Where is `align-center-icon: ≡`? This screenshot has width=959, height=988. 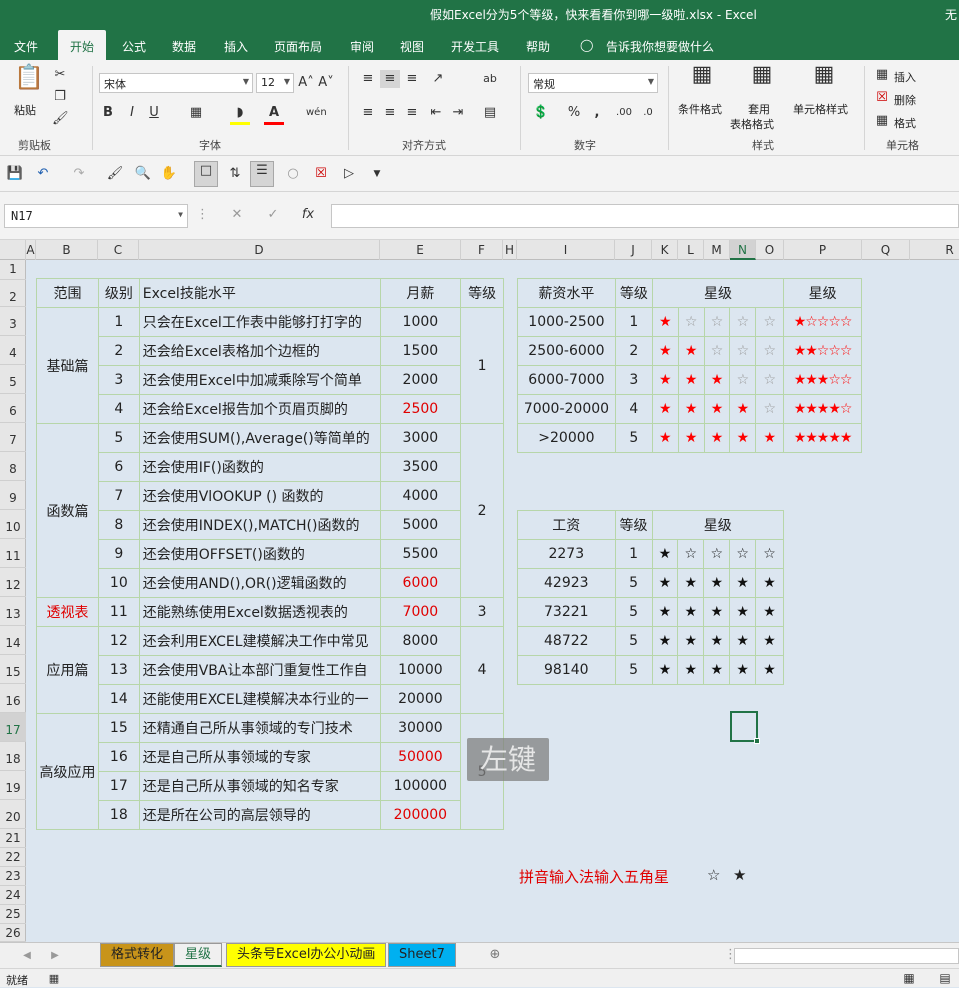
align-center-icon: ≡ is located at coordinates (390, 113).